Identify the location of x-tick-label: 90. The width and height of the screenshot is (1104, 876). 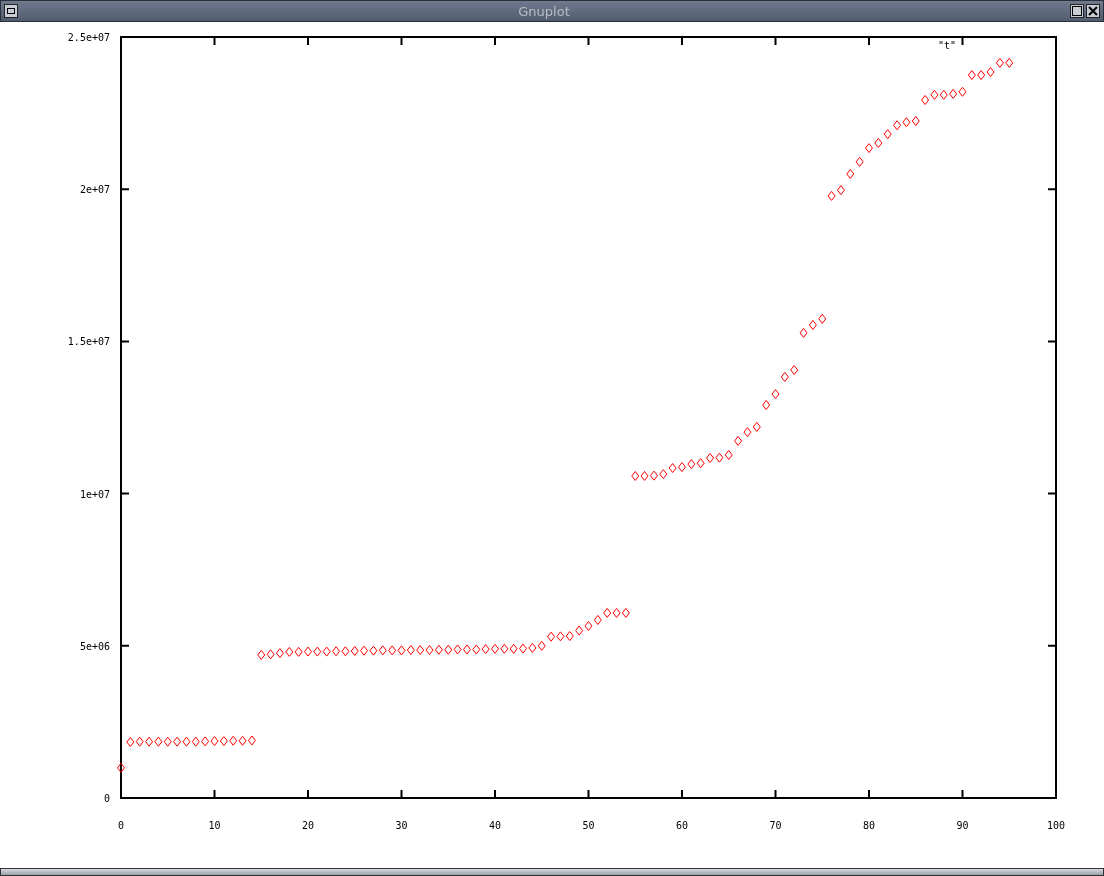
(962, 825).